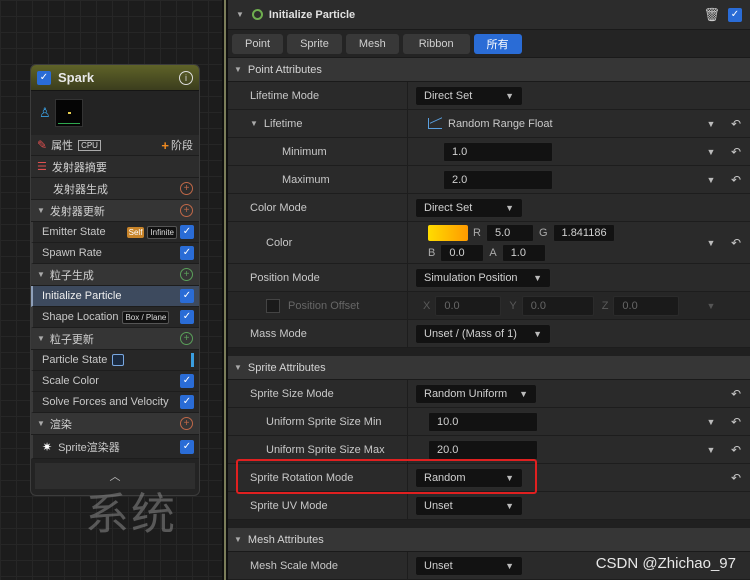 The height and width of the screenshot is (580, 750). Describe the element at coordinates (469, 477) in the screenshot. I see `sprite-rotation-mode-dropdown: Random ▼` at that location.